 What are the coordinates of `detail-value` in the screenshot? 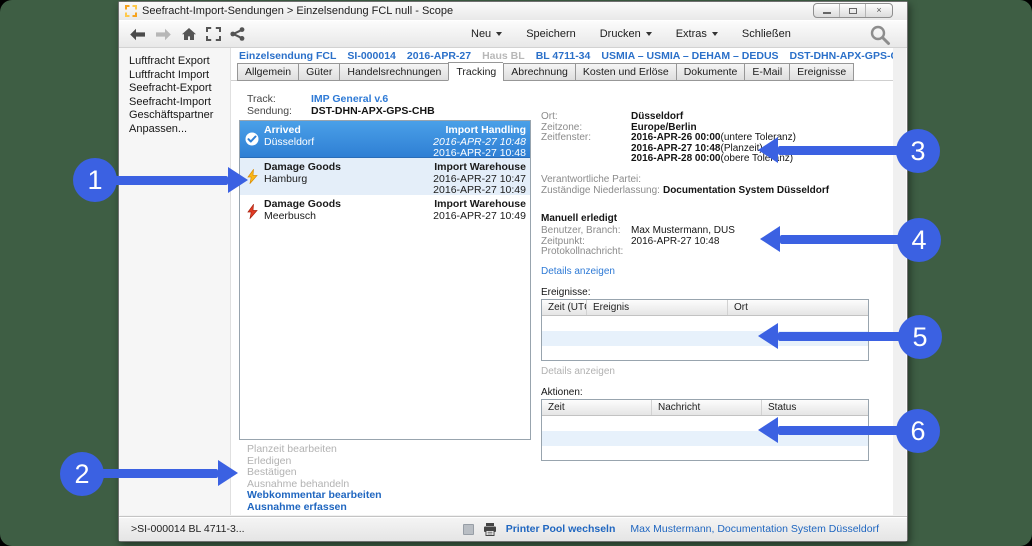 It's located at (670, 252).